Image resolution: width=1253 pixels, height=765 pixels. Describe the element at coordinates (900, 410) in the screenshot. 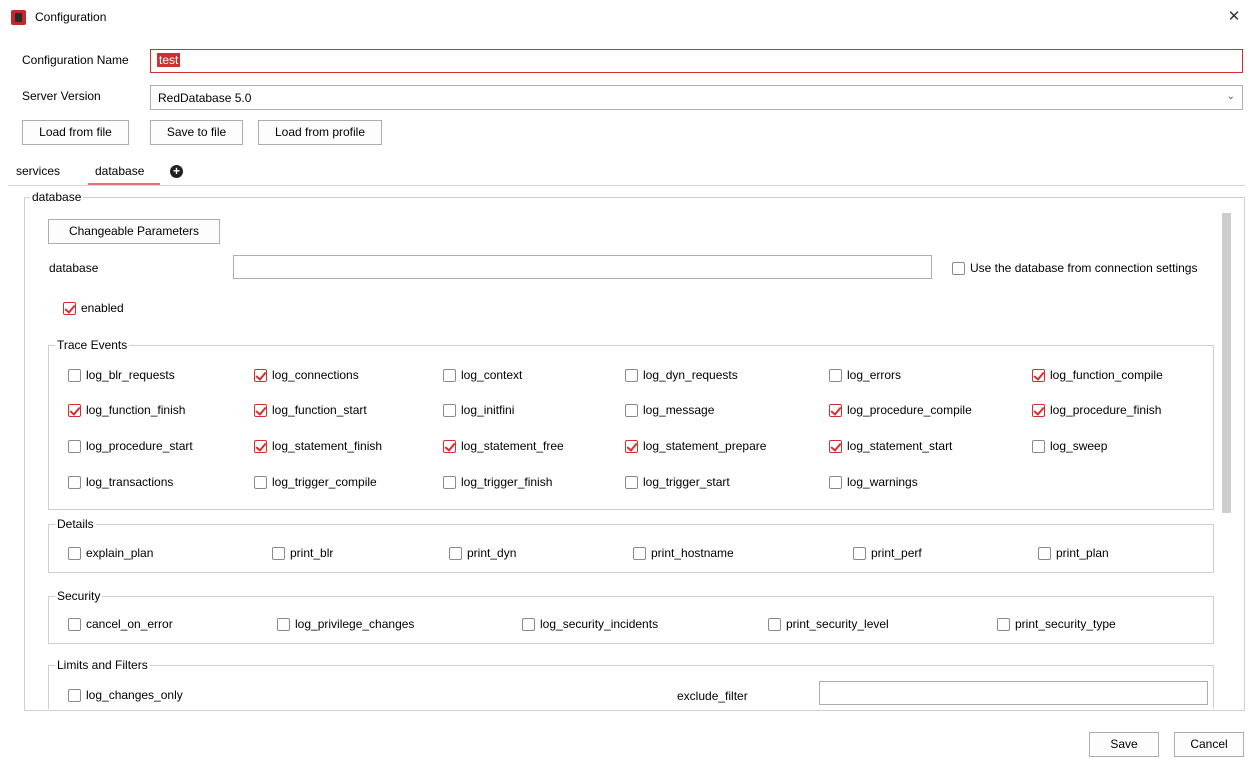

I see `trace-event-checkbox: log_procedure_compile` at that location.